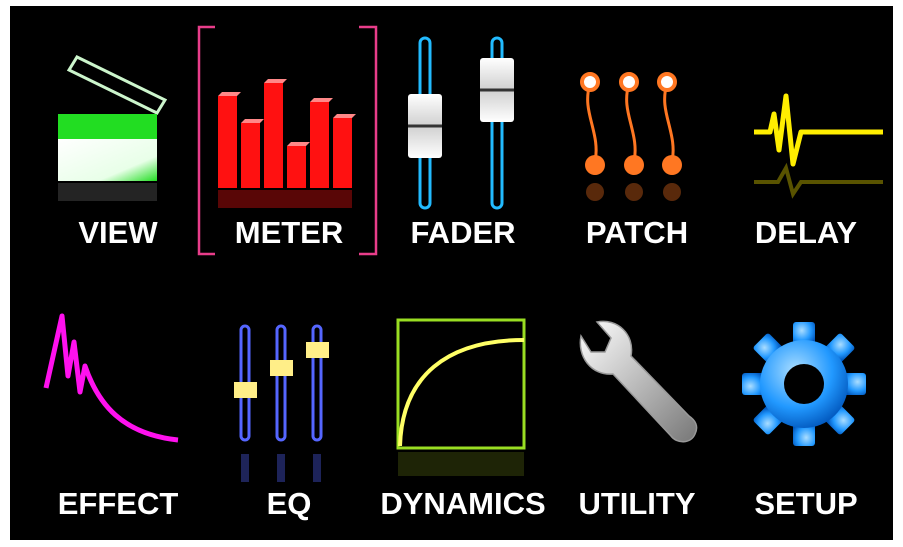 This screenshot has width=903, height=547. What do you see at coordinates (806, 503) in the screenshot?
I see `menu-label: SETUP` at bounding box center [806, 503].